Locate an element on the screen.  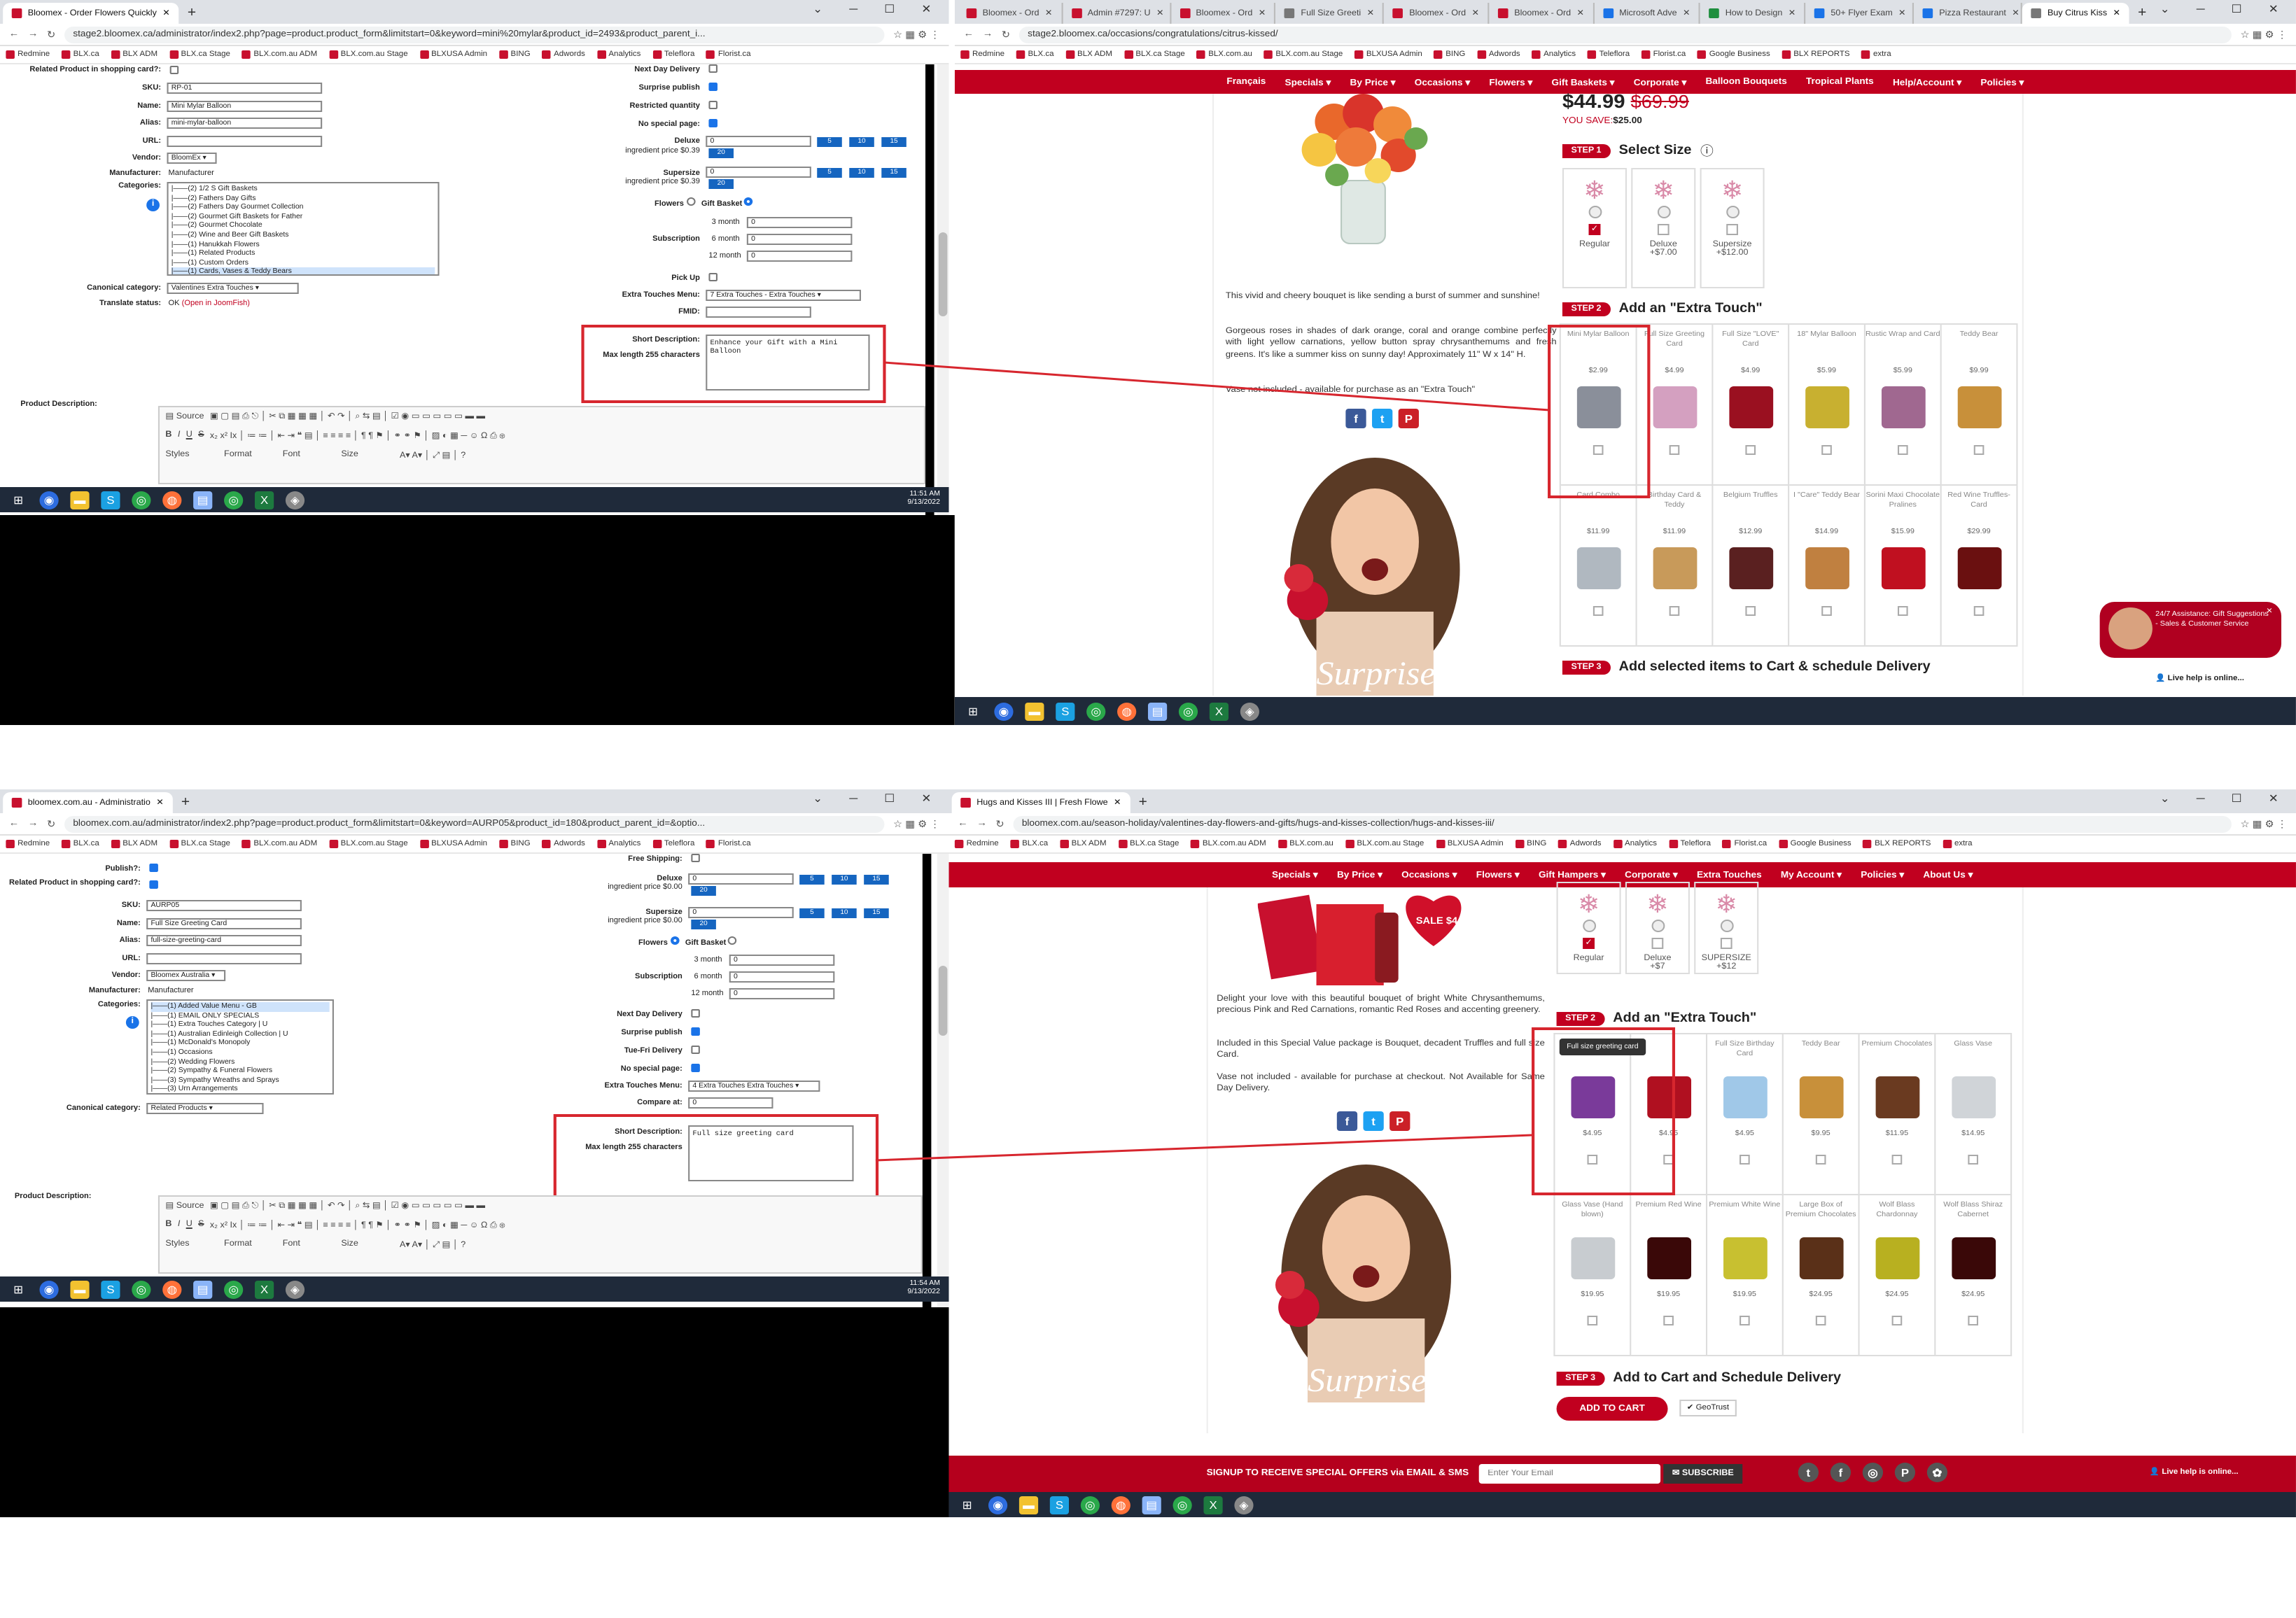
annotation-lines is located at coordinates (1212, 761).